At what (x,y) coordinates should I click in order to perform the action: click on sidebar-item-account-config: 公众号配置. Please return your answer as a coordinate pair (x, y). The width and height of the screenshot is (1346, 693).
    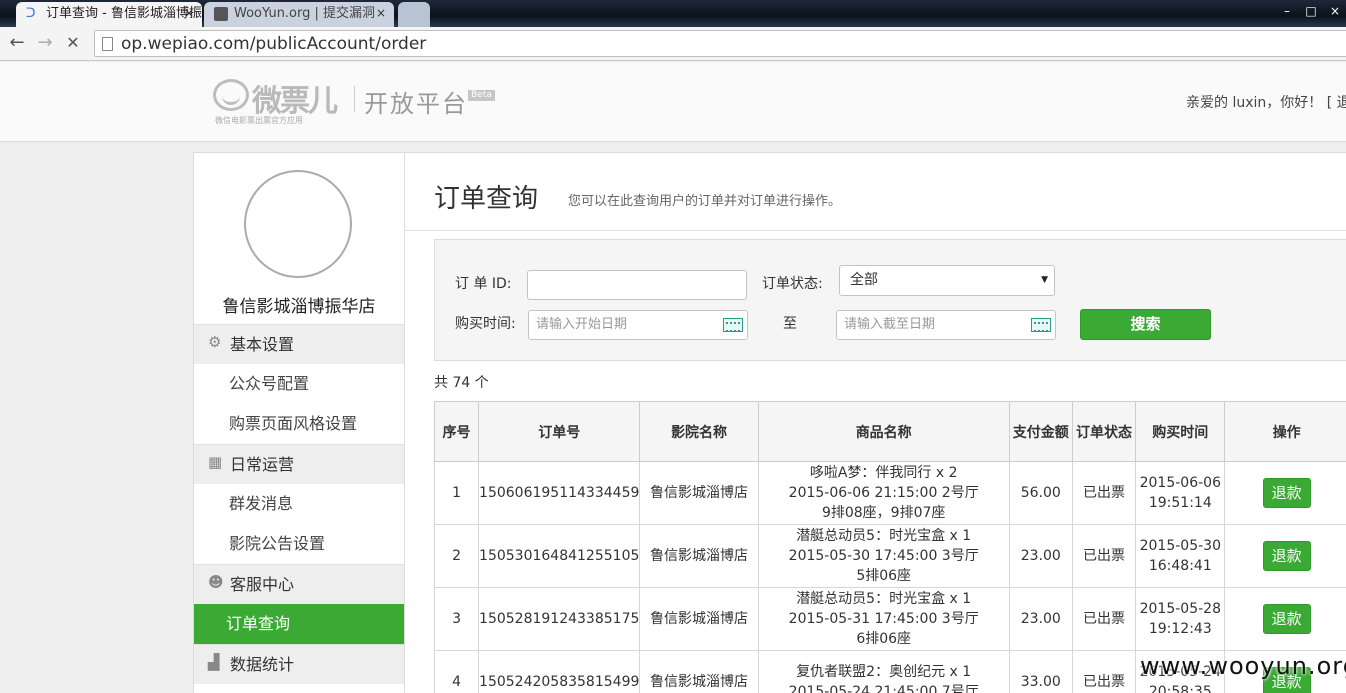
    Looking at the image, I should click on (299, 384).